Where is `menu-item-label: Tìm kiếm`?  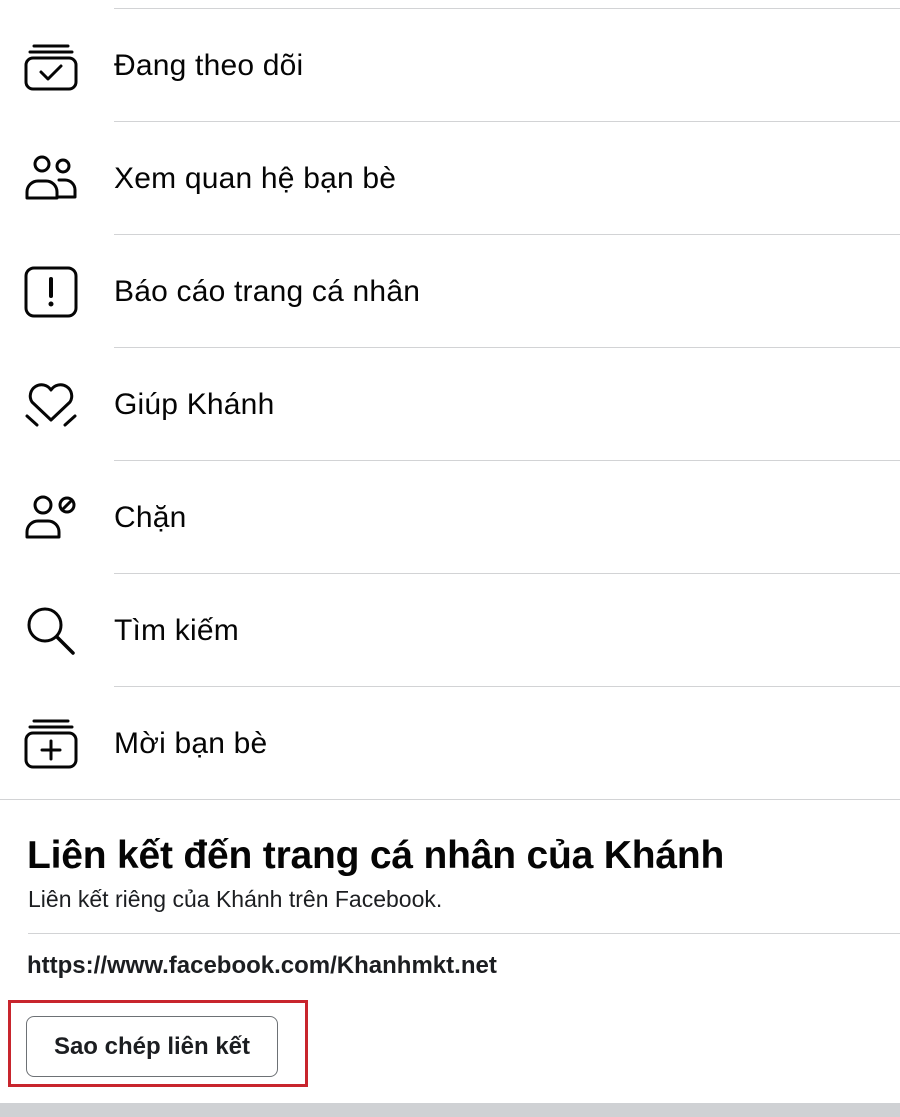
menu-item-label: Tìm kiếm is located at coordinates (176, 630).